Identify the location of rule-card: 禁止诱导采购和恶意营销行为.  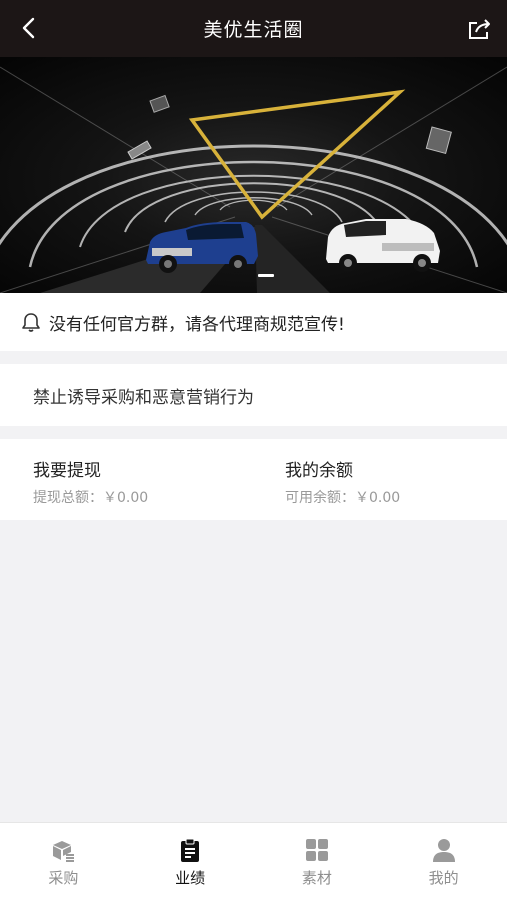
(253, 395).